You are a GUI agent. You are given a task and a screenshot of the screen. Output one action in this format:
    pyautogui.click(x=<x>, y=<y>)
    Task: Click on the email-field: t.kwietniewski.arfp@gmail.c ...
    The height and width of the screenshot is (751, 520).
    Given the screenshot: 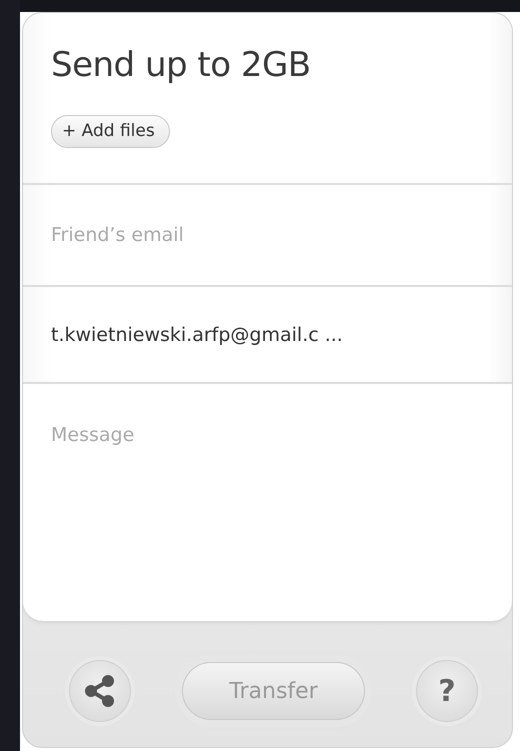 What is the action you would take?
    pyautogui.click(x=267, y=333)
    